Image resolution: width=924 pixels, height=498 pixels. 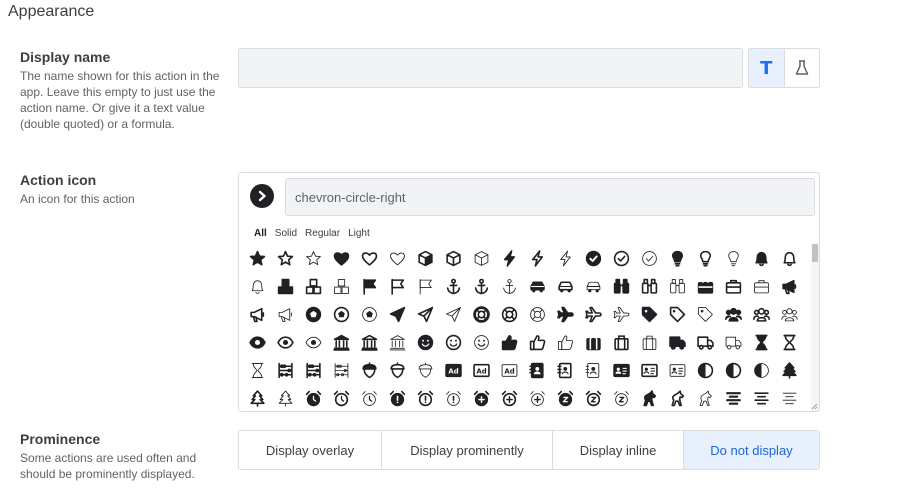 What do you see at coordinates (761, 342) in the screenshot?
I see `hourglass-solid-icon` at bounding box center [761, 342].